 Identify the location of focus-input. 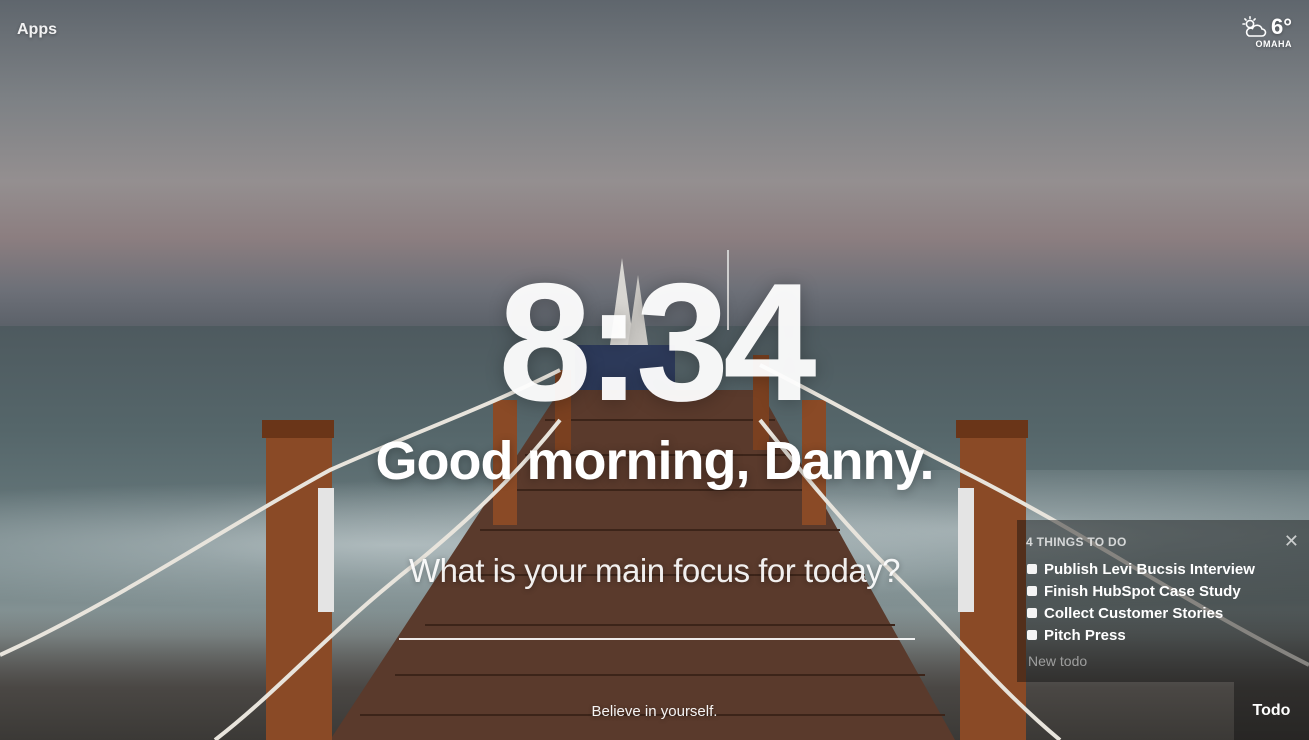
(657, 622).